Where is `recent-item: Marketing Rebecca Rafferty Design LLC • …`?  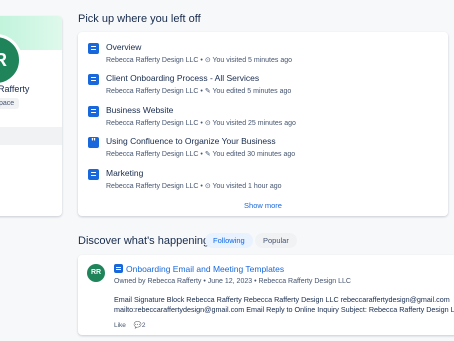
recent-item: Marketing Rebecca Rafferty Design LLC • … is located at coordinates (263, 181).